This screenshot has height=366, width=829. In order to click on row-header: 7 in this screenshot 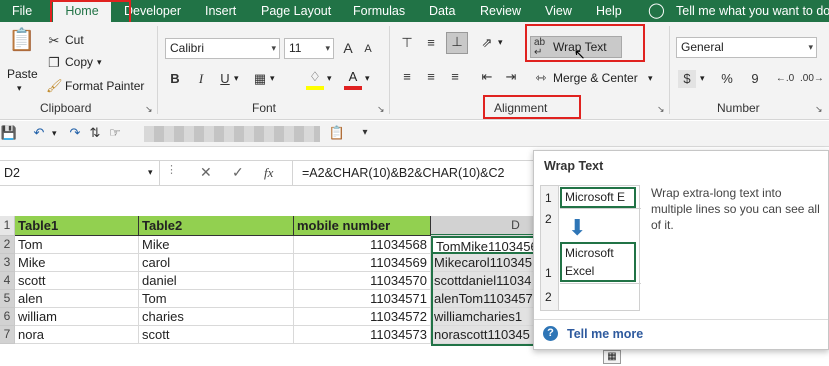, I will do `click(7, 335)`.